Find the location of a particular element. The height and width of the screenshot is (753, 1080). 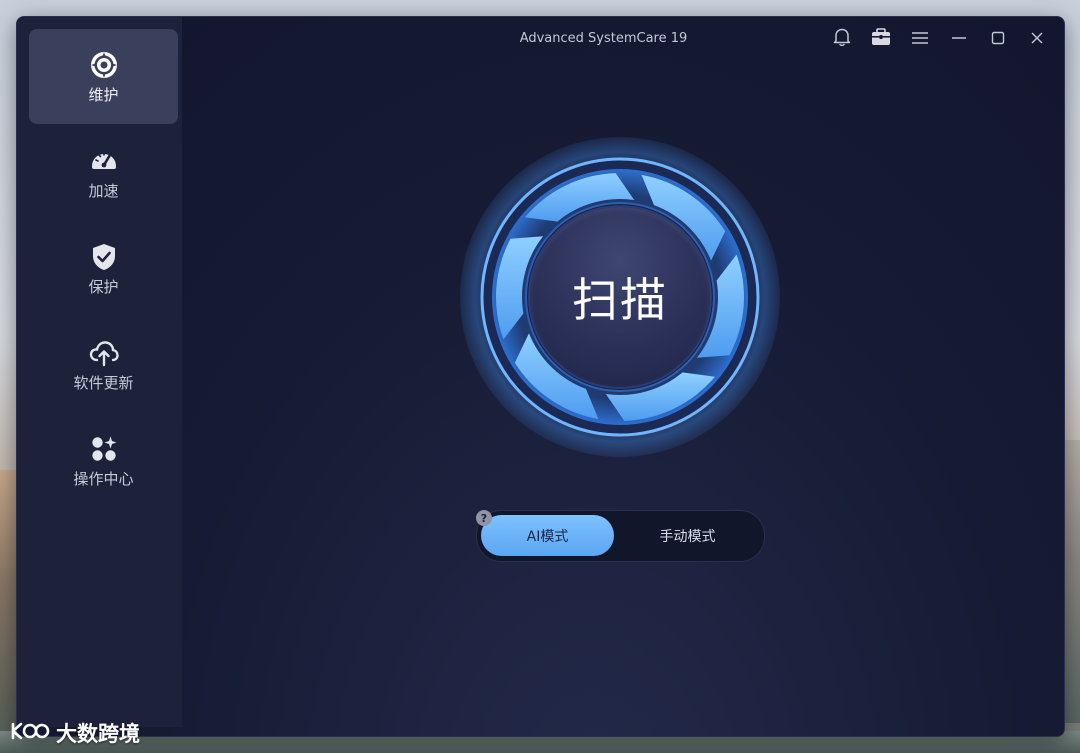

mode-help-icon: ? is located at coordinates (484, 518).